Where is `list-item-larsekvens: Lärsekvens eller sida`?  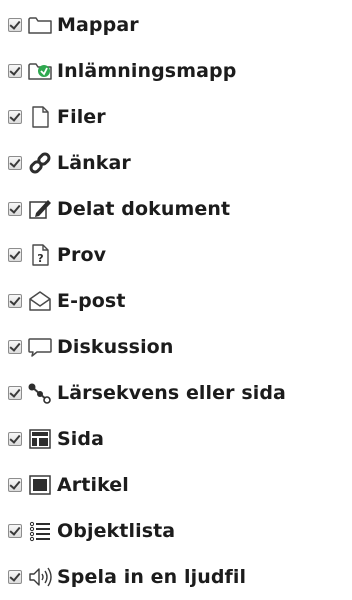 list-item-larsekvens: Lärsekvens eller sida is located at coordinates (176, 393).